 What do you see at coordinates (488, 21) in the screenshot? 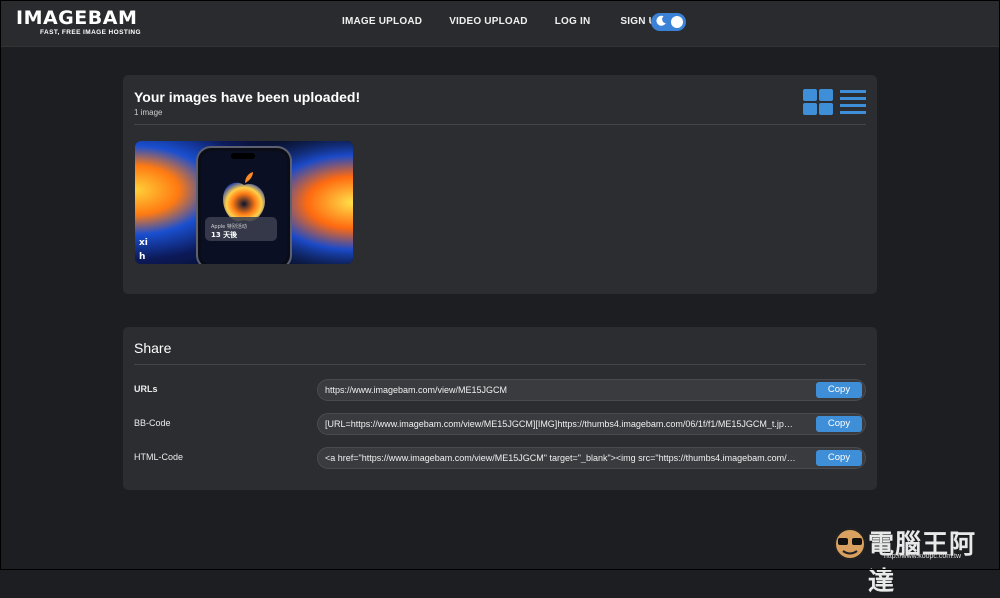
I see `nav-video-upload: VIDEO UPLOAD` at bounding box center [488, 21].